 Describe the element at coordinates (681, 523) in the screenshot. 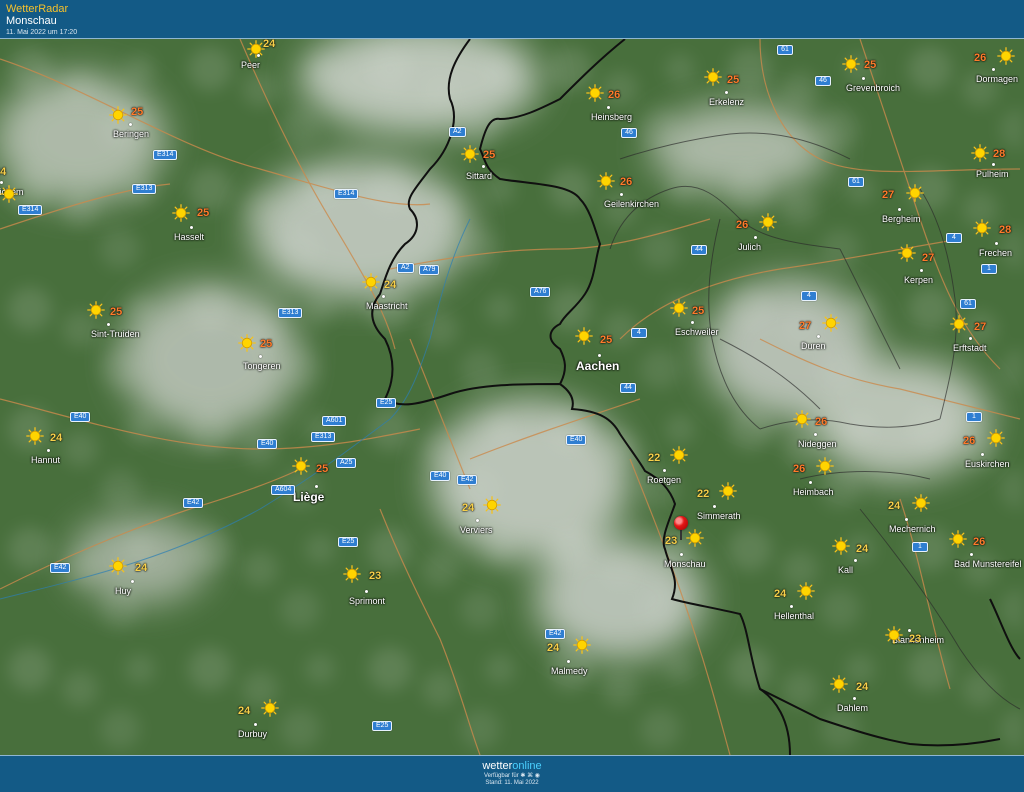

I see `location-marker-pin` at that location.